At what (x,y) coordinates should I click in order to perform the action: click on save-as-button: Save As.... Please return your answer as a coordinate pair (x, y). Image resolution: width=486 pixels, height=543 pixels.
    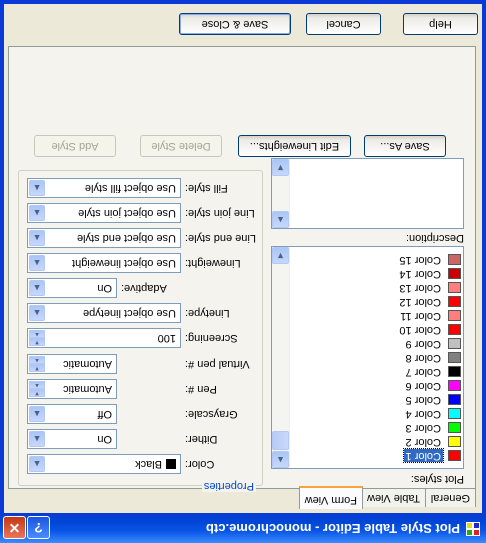
    Looking at the image, I should click on (405, 146).